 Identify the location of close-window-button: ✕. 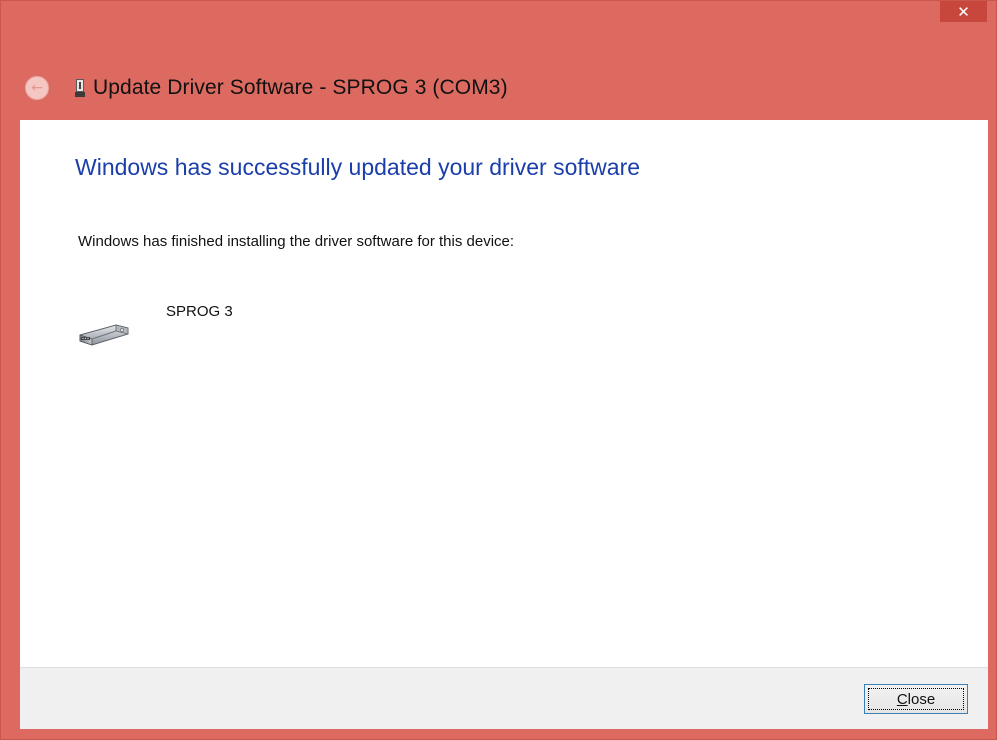
(963, 11).